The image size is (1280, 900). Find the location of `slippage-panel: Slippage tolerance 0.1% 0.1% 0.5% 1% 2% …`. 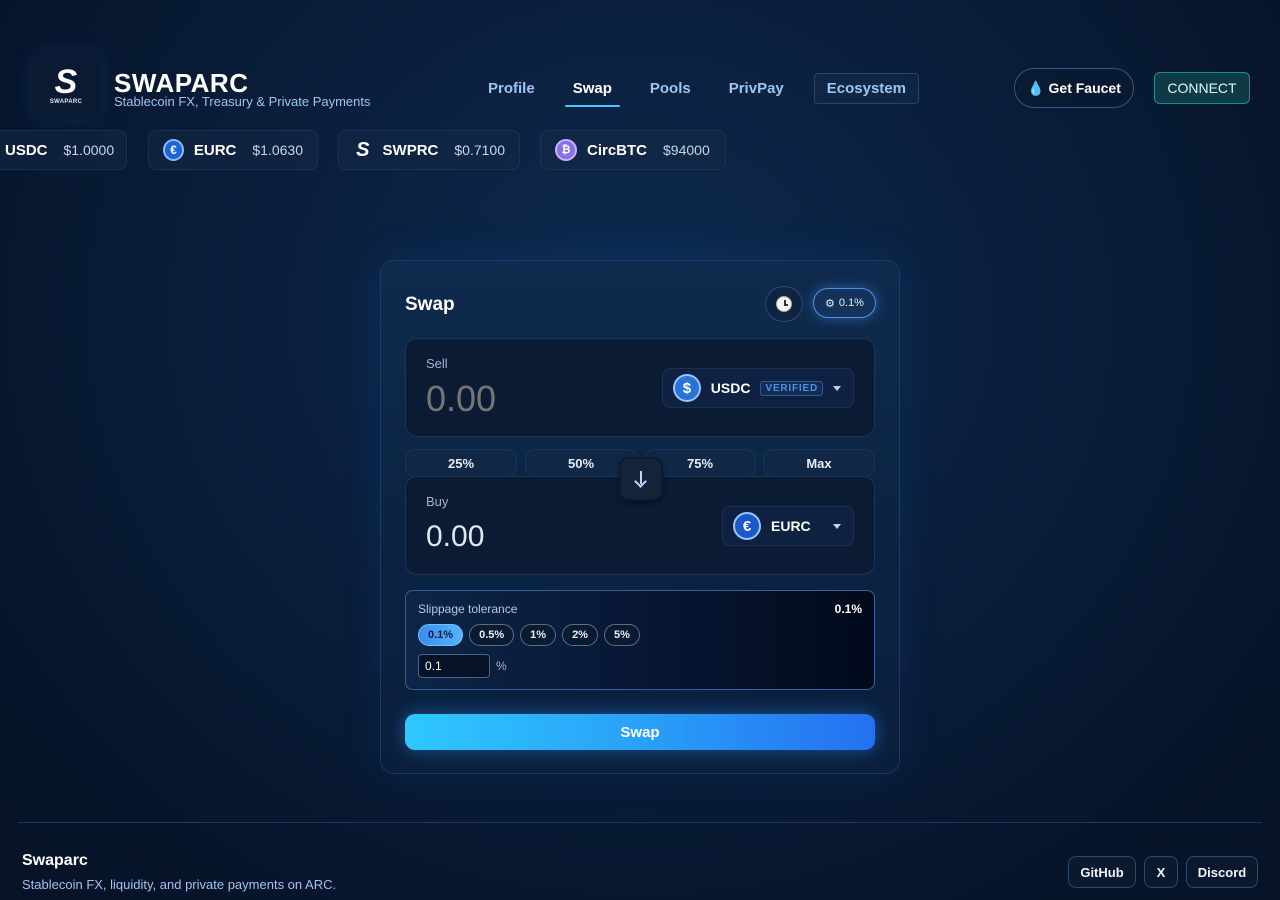

slippage-panel: Slippage tolerance 0.1% 0.1% 0.5% 1% 2% … is located at coordinates (640, 640).